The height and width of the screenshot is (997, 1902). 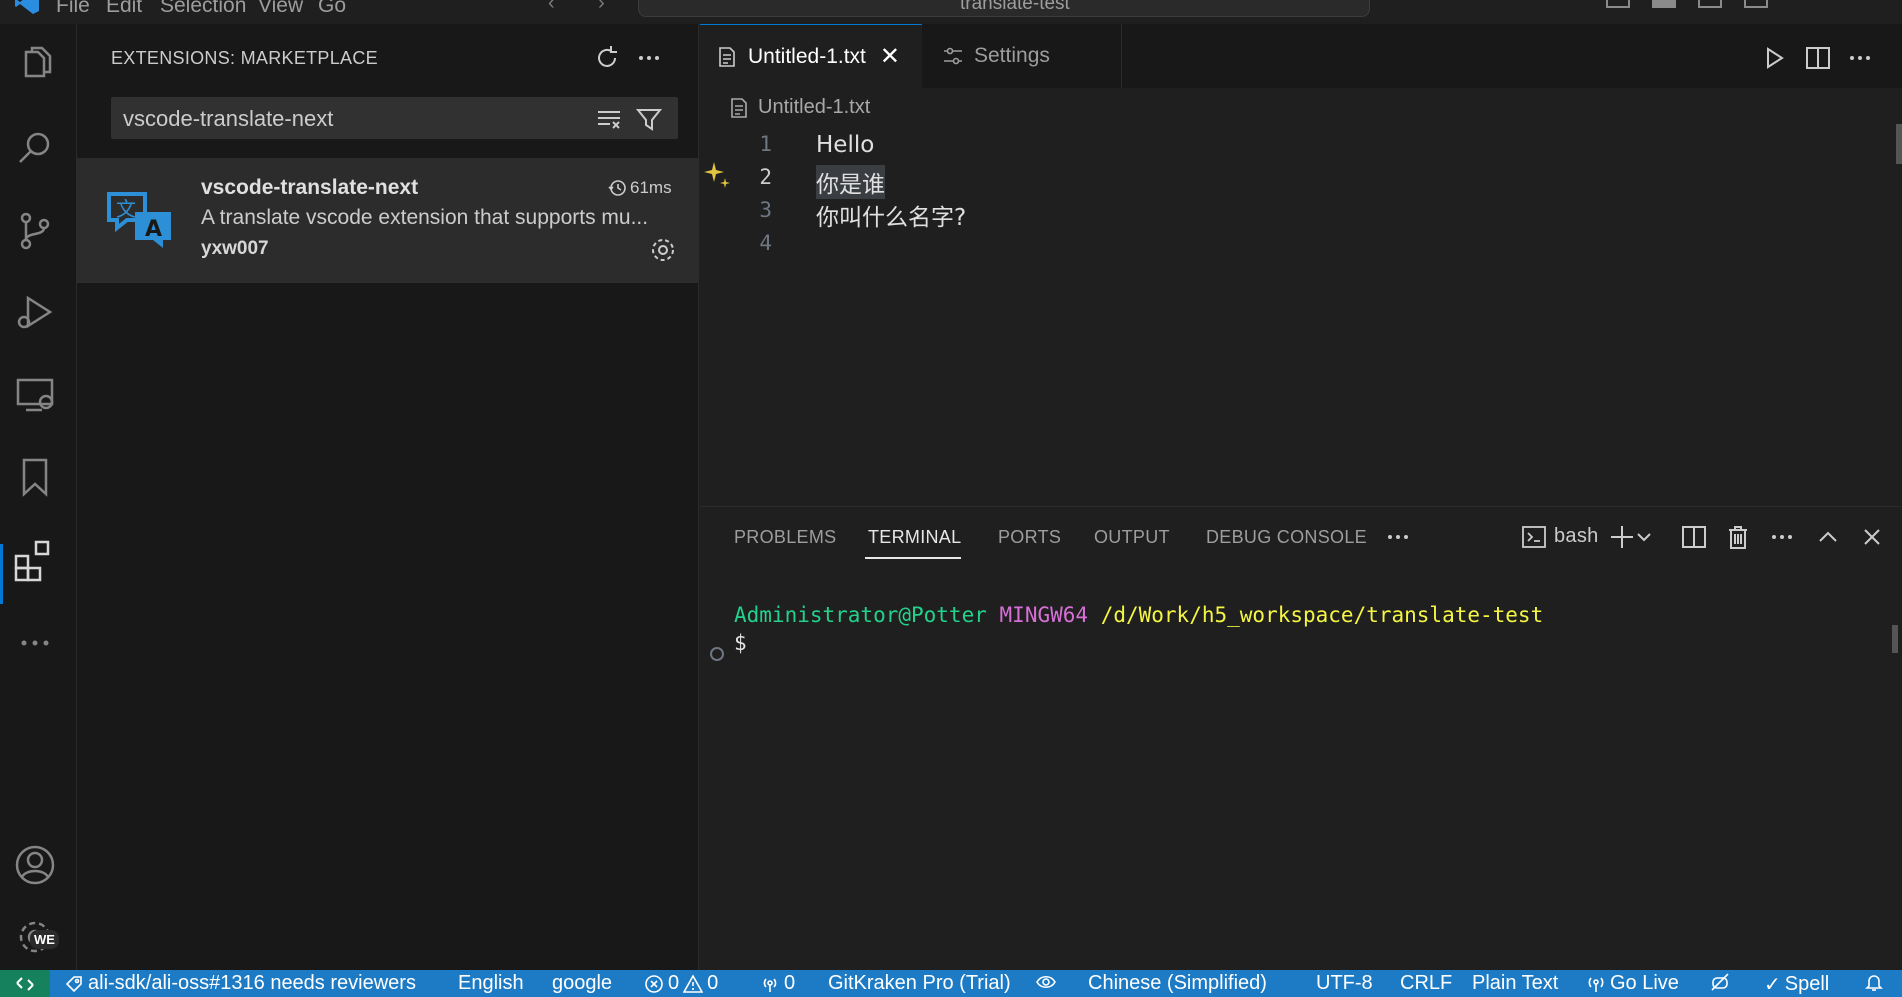 What do you see at coordinates (332, 9) in the screenshot?
I see `menu-go: Go` at bounding box center [332, 9].